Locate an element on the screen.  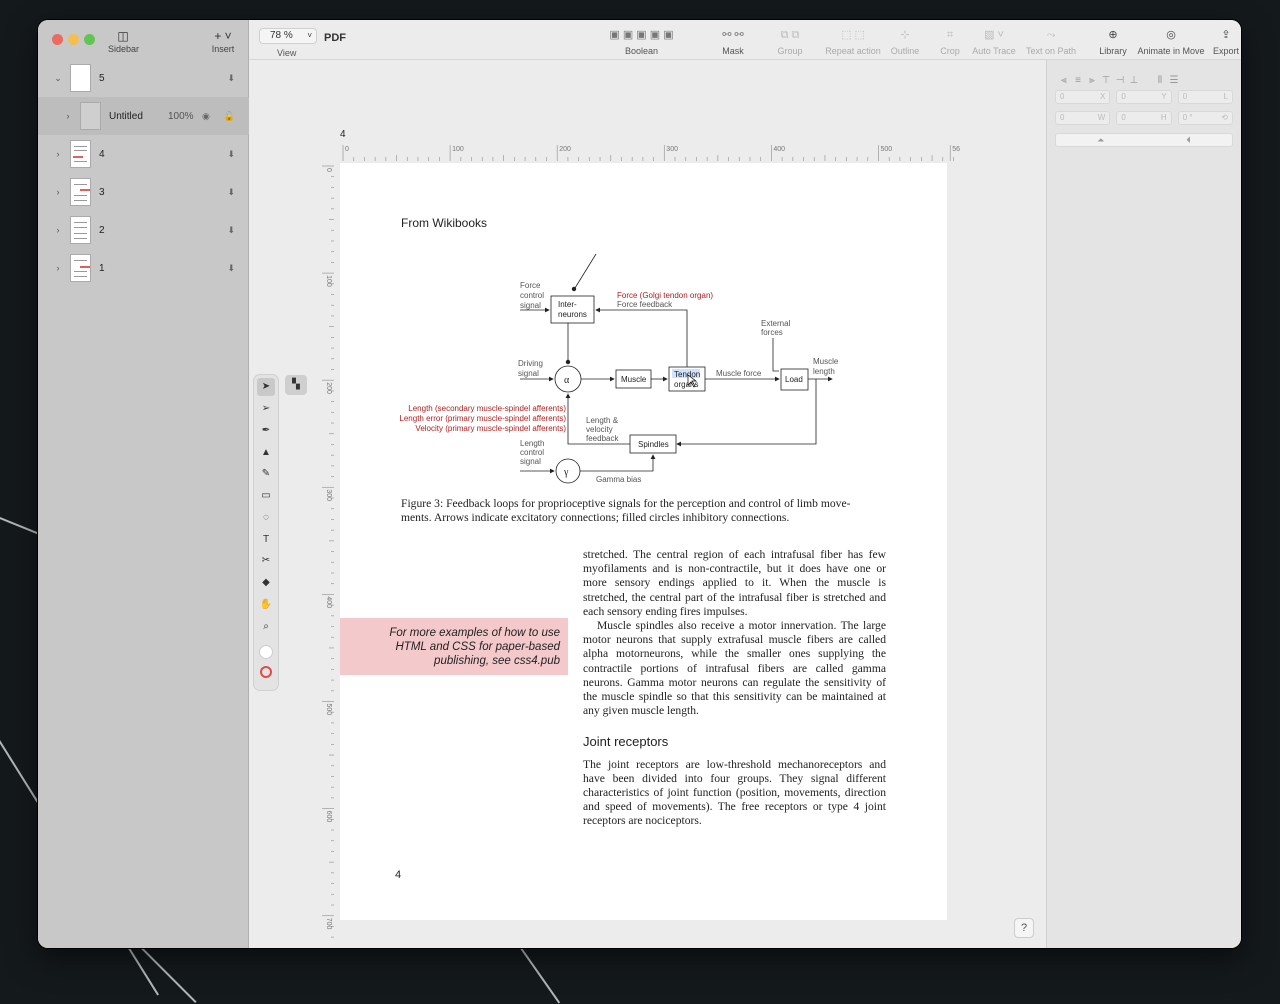
zoom-tool-icon: ⌕ is located at coordinates (266, 627).